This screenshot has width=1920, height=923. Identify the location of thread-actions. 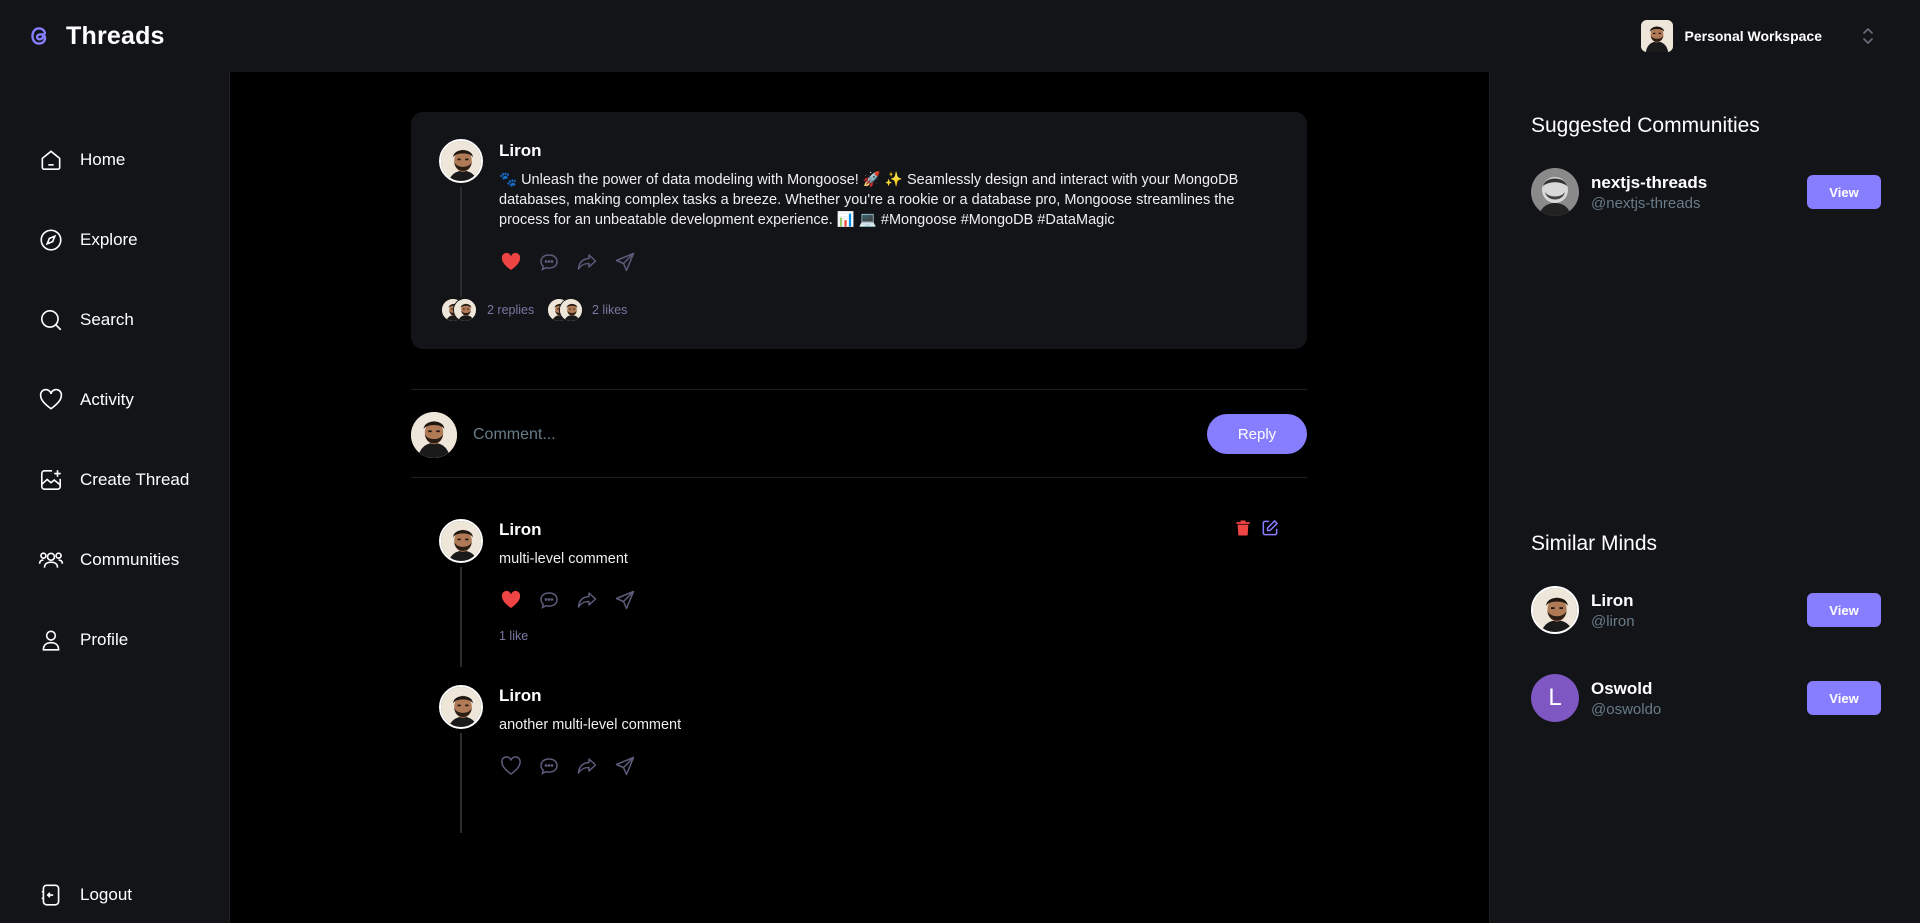
(568, 262).